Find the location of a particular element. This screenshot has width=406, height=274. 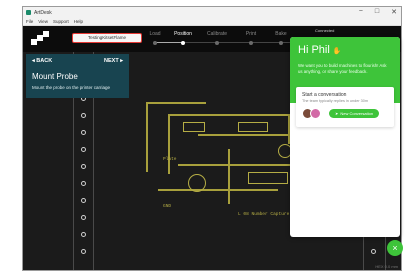

new-conversation-button: ➤ New Conversation is located at coordinates (354, 113).